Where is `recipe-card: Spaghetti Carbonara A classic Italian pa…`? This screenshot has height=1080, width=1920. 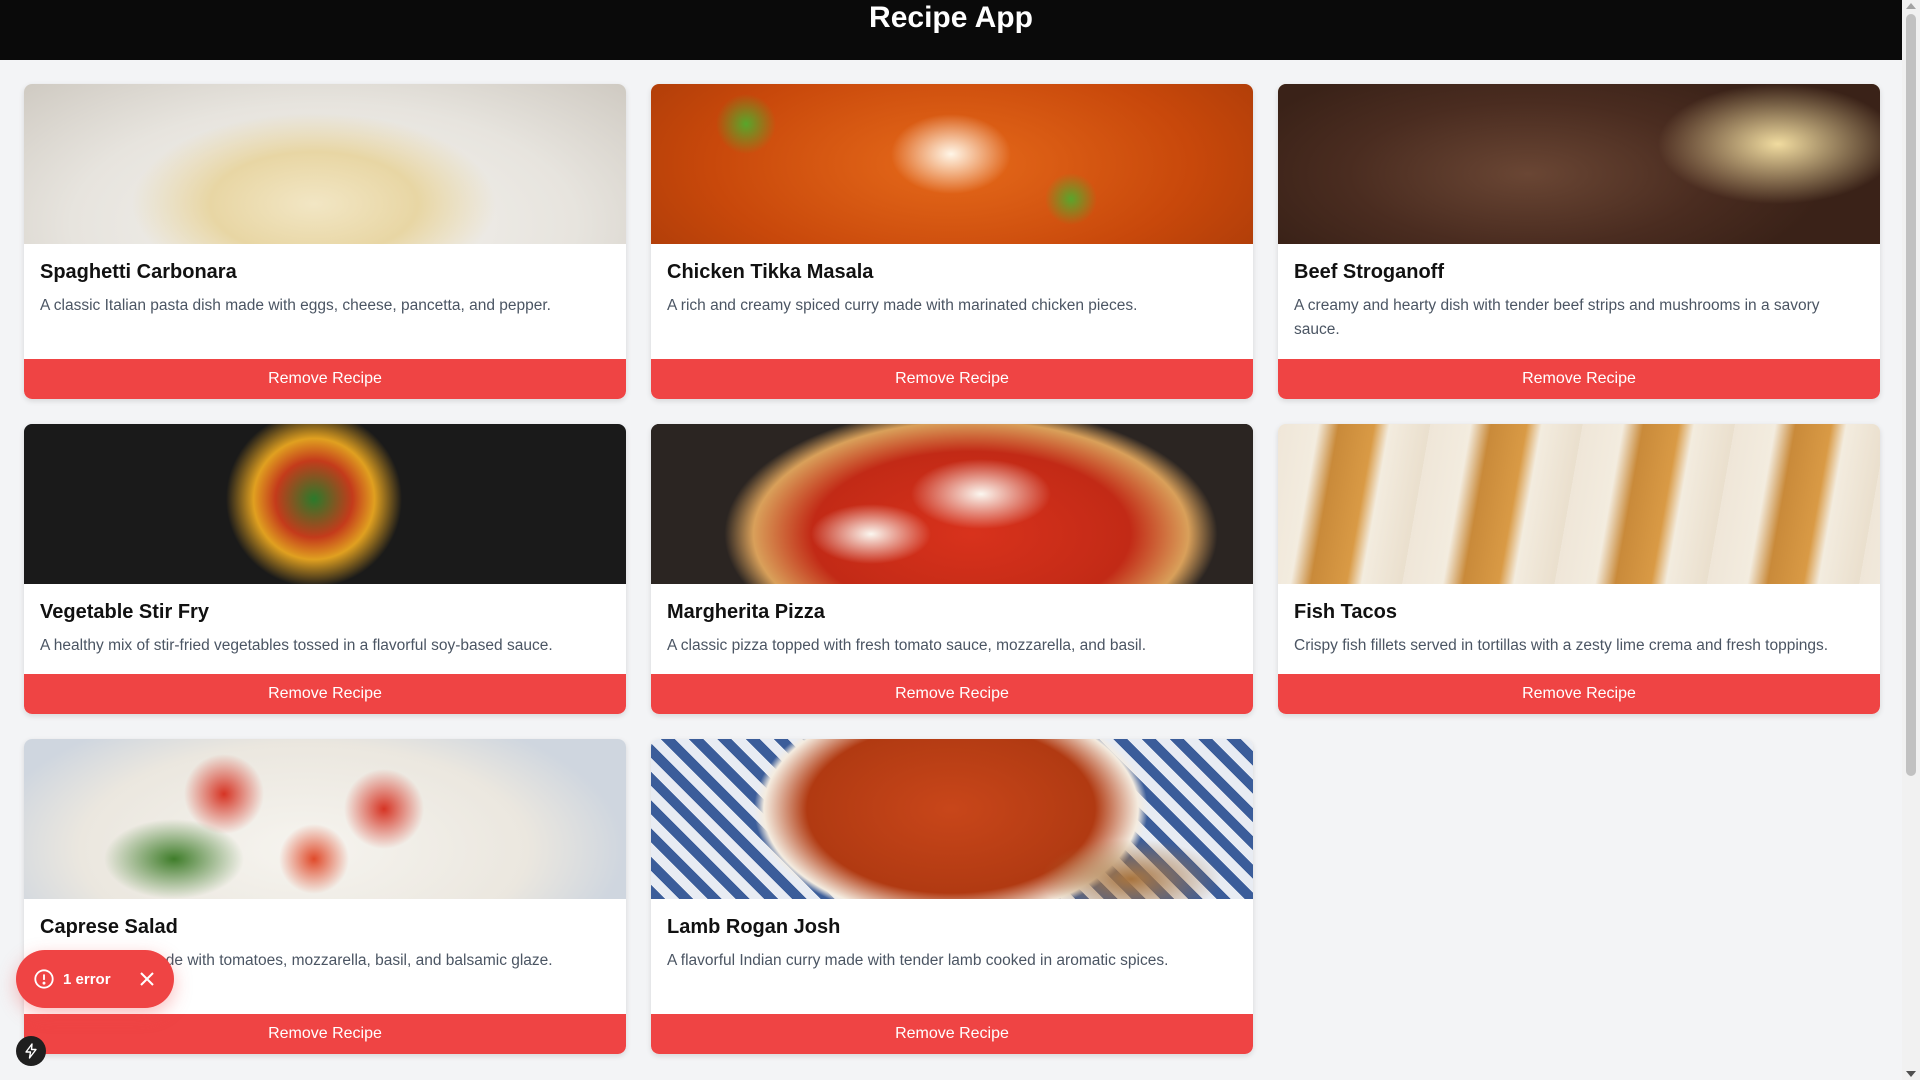
recipe-card: Spaghetti Carbonara A classic Italian pa… is located at coordinates (325, 241).